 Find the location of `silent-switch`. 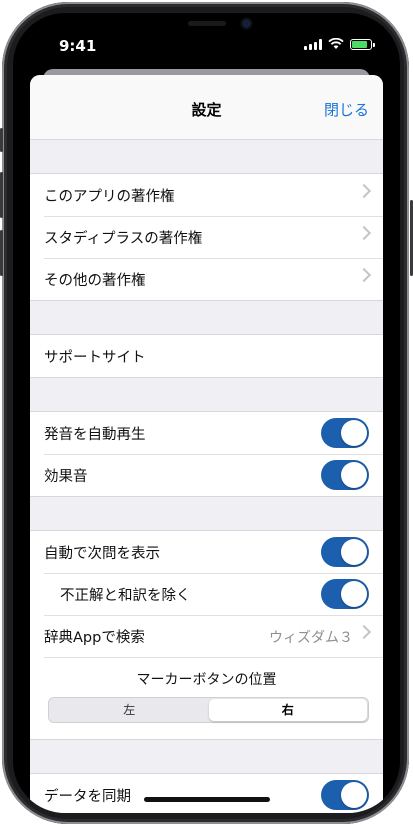

silent-switch is located at coordinates (1, 140).